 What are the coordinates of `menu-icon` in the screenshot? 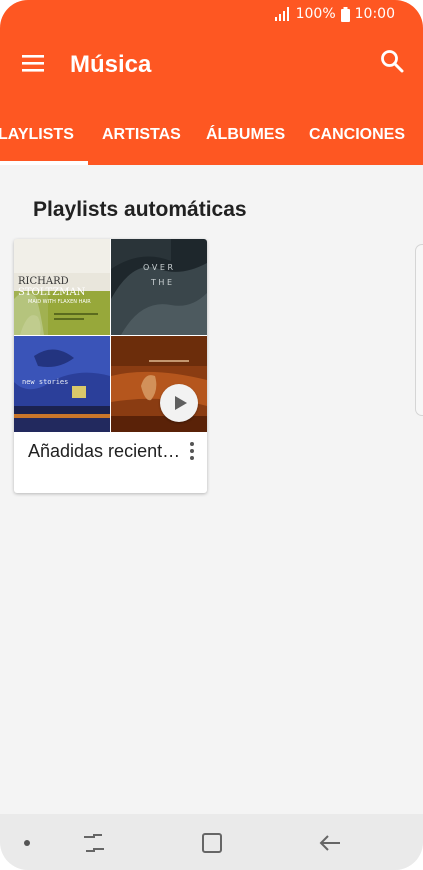 It's located at (33, 63).